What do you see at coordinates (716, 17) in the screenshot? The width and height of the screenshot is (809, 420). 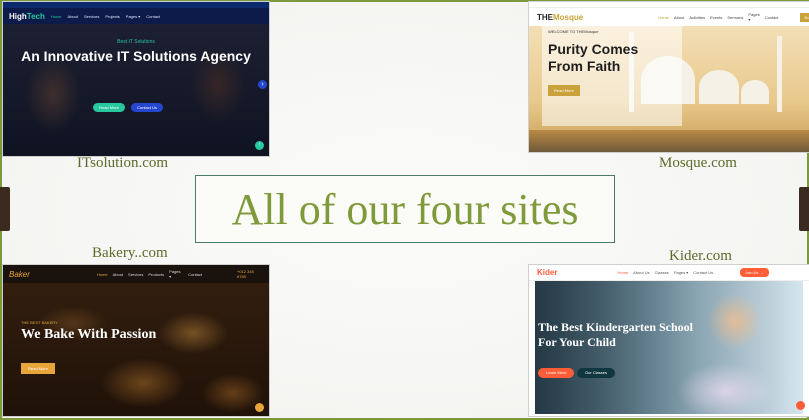 I see `nav-events: Events` at bounding box center [716, 17].